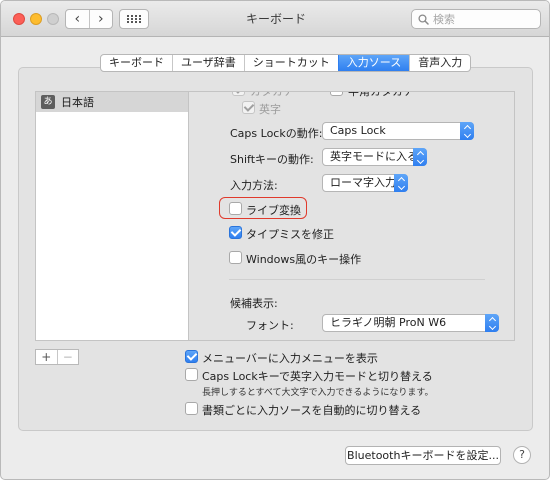 Image resolution: width=550 pixels, height=480 pixels. Describe the element at coordinates (77, 102) in the screenshot. I see `list-item-label: 日本語` at that location.